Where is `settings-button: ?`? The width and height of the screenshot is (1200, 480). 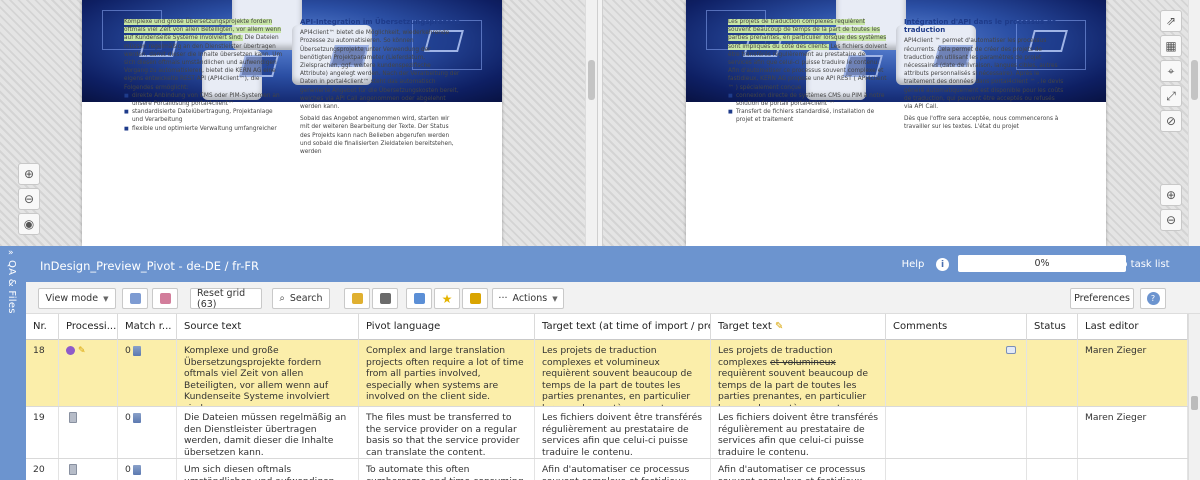
settings-button: ? is located at coordinates (1153, 298).